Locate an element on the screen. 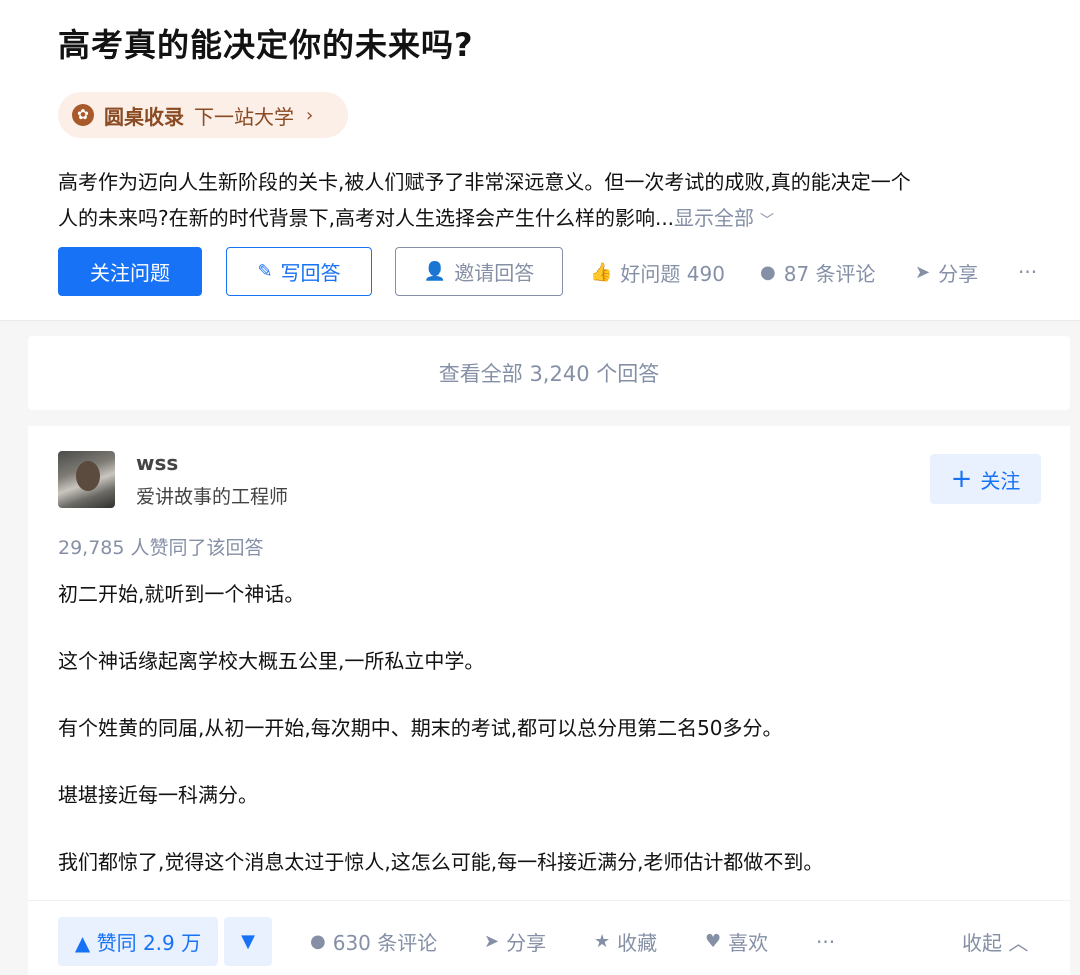 This screenshot has width=1080, height=975. comments-label: 87 条评论 is located at coordinates (829, 273).